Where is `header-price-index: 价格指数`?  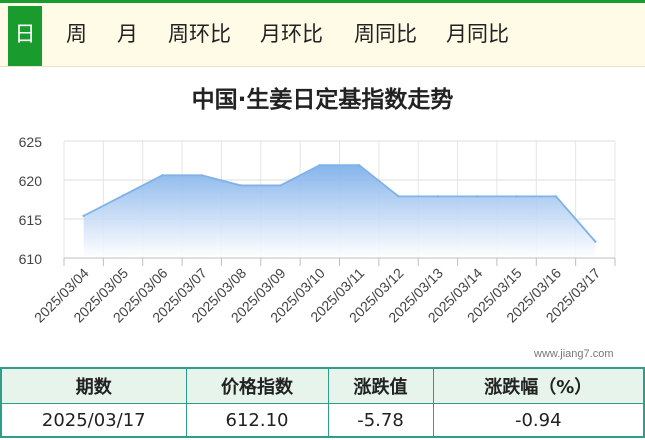
header-price-index: 价格指数 is located at coordinates (257, 385).